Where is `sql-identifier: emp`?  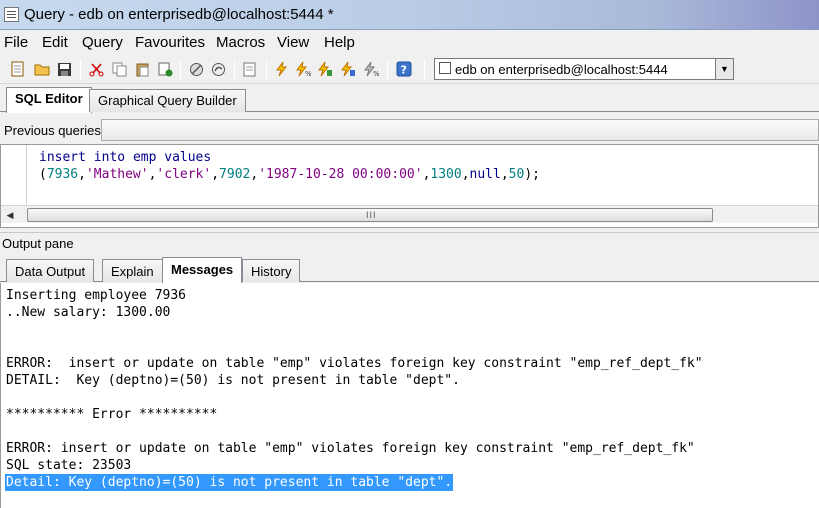
sql-identifier: emp is located at coordinates (144, 157).